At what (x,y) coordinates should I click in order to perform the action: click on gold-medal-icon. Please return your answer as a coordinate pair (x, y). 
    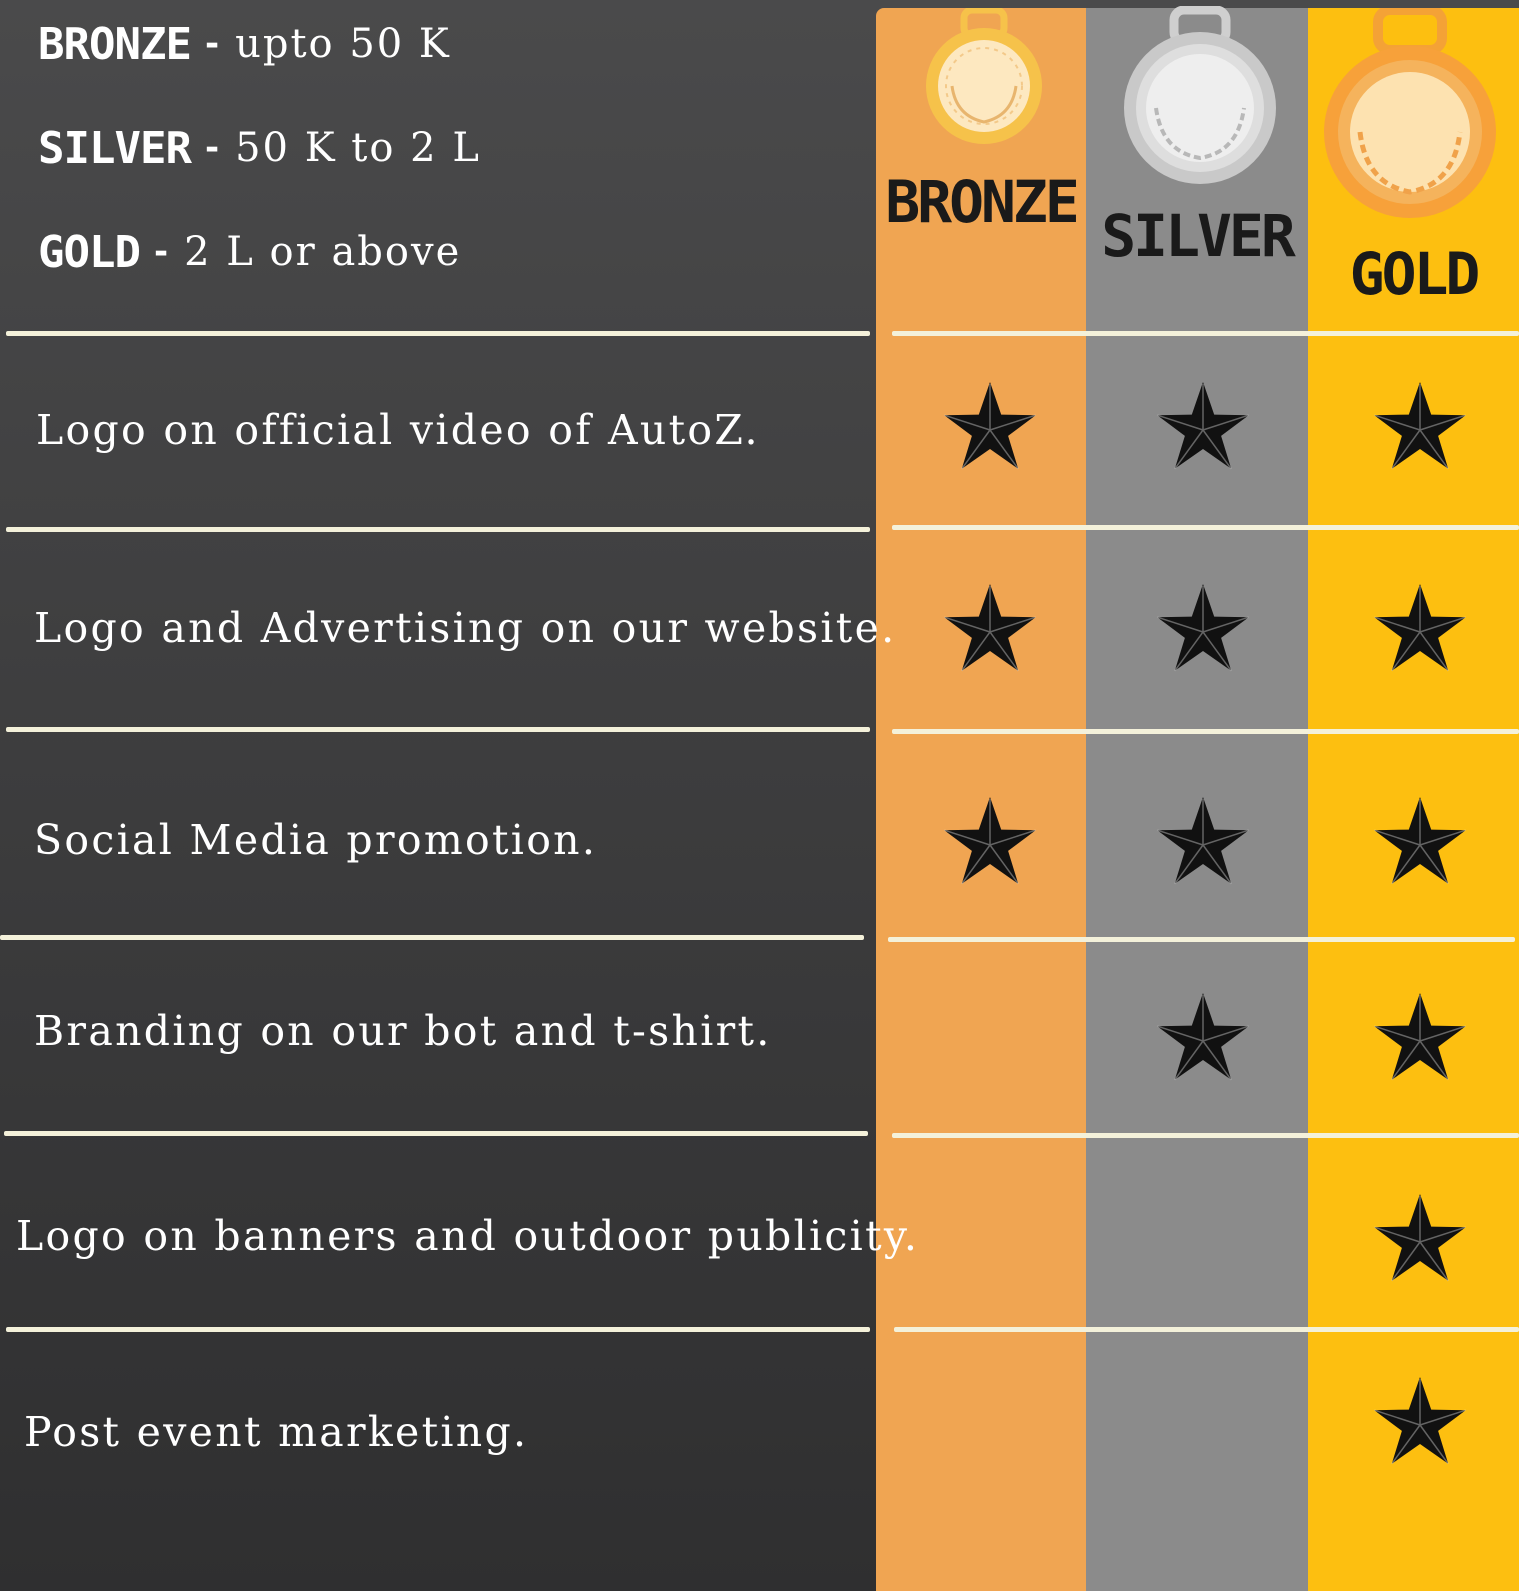
    Looking at the image, I should click on (1410, 113).